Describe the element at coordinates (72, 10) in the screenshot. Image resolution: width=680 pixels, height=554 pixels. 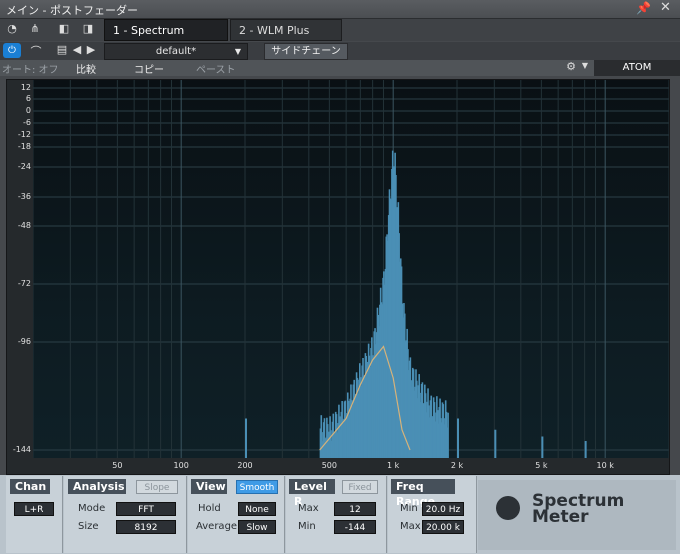
I see `window-title: メイン - ポストフェーダー` at that location.